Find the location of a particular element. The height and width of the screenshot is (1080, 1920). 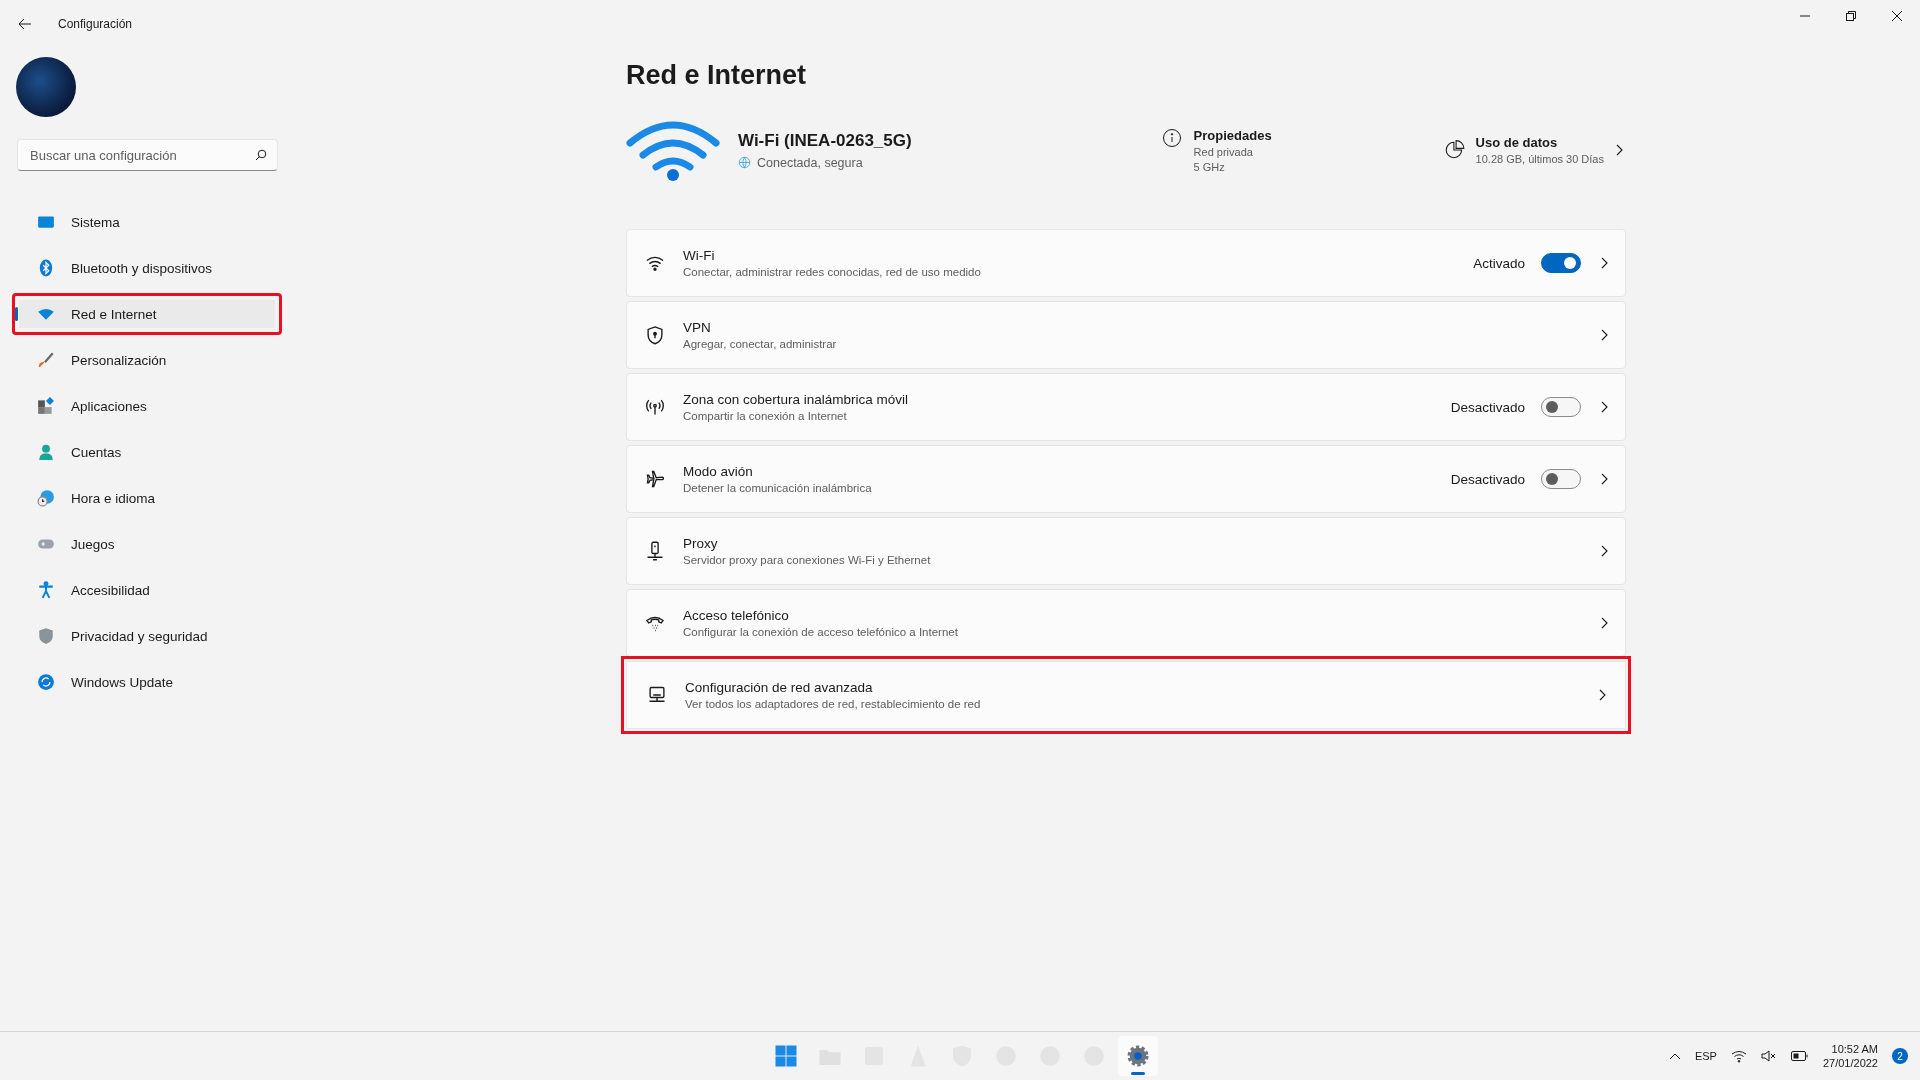

window-title: Configuración is located at coordinates (95, 24).